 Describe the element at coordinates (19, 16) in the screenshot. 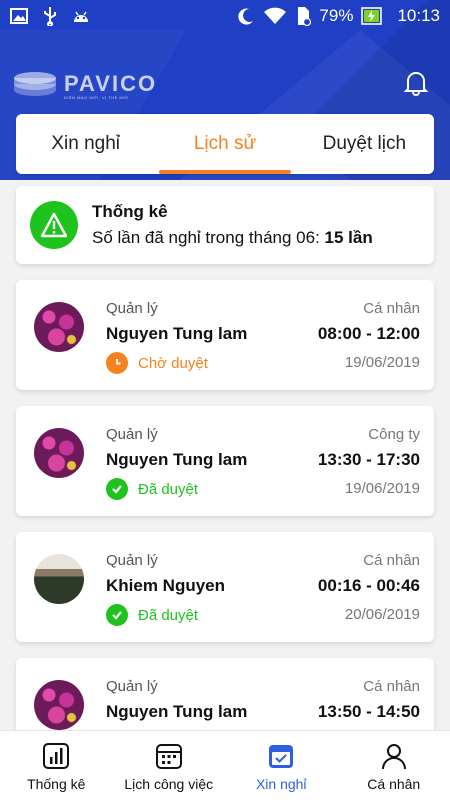

I see `image-notification-icon` at that location.